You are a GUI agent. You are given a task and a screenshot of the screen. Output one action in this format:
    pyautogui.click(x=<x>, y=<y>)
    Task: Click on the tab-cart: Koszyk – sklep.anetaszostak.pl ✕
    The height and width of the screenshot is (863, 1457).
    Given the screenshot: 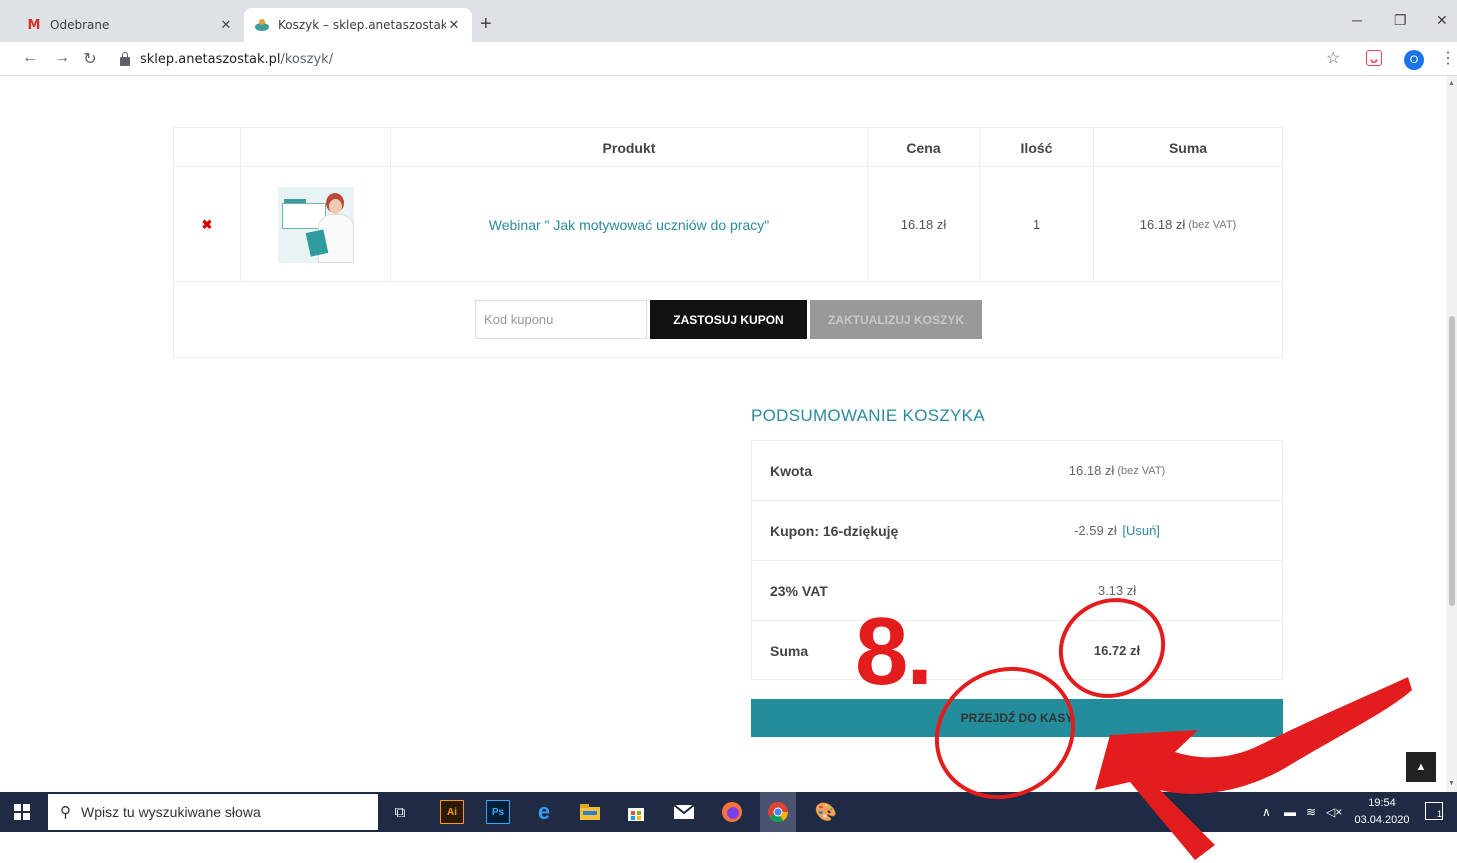 What is the action you would take?
    pyautogui.click(x=358, y=25)
    